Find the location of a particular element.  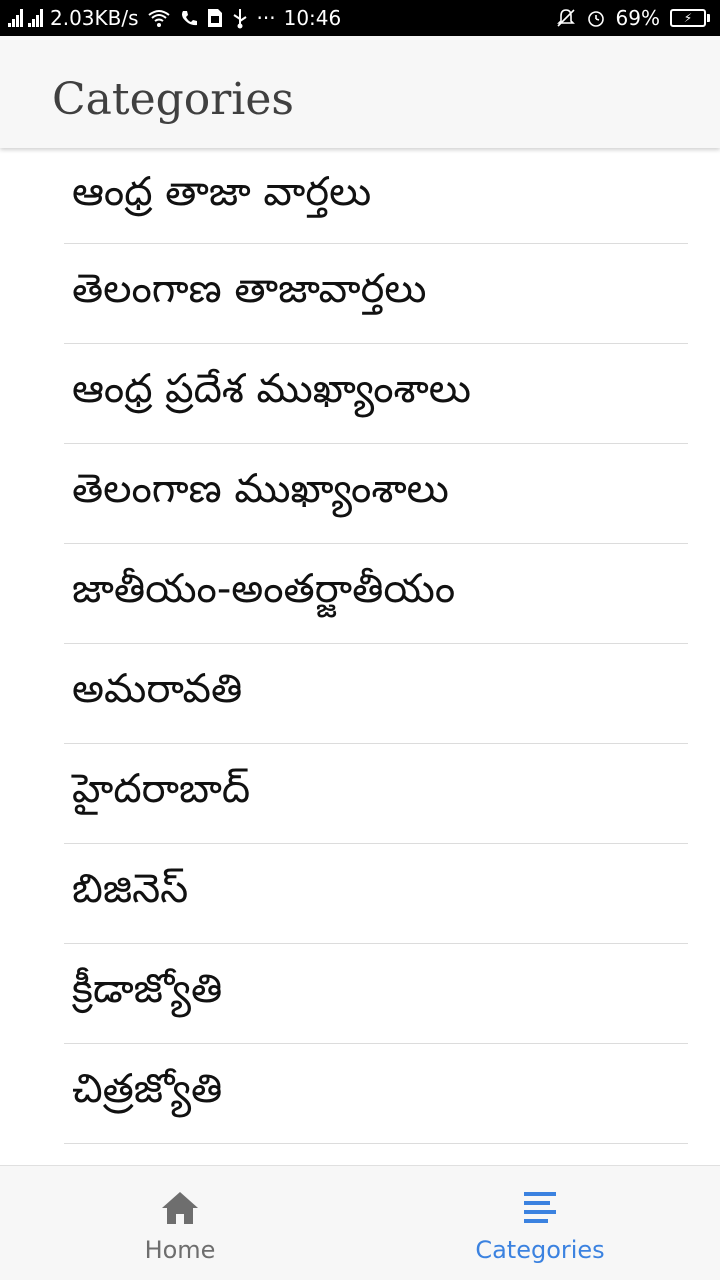

more-dots: ··· is located at coordinates (266, 18).